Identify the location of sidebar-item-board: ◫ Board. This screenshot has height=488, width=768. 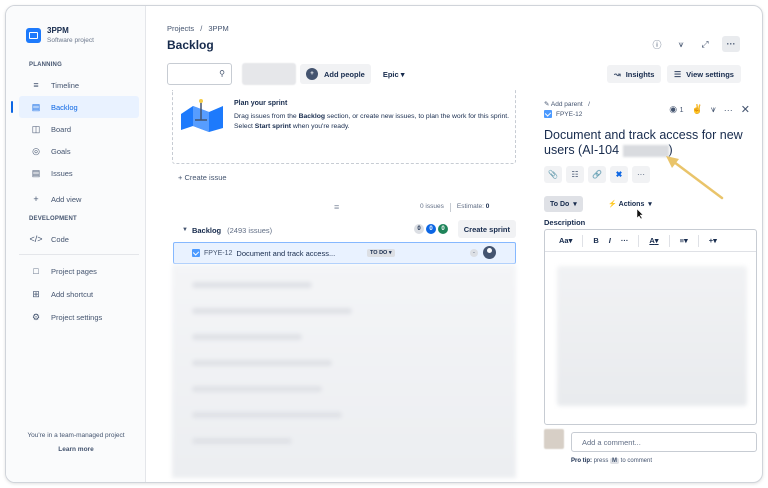
(79, 129).